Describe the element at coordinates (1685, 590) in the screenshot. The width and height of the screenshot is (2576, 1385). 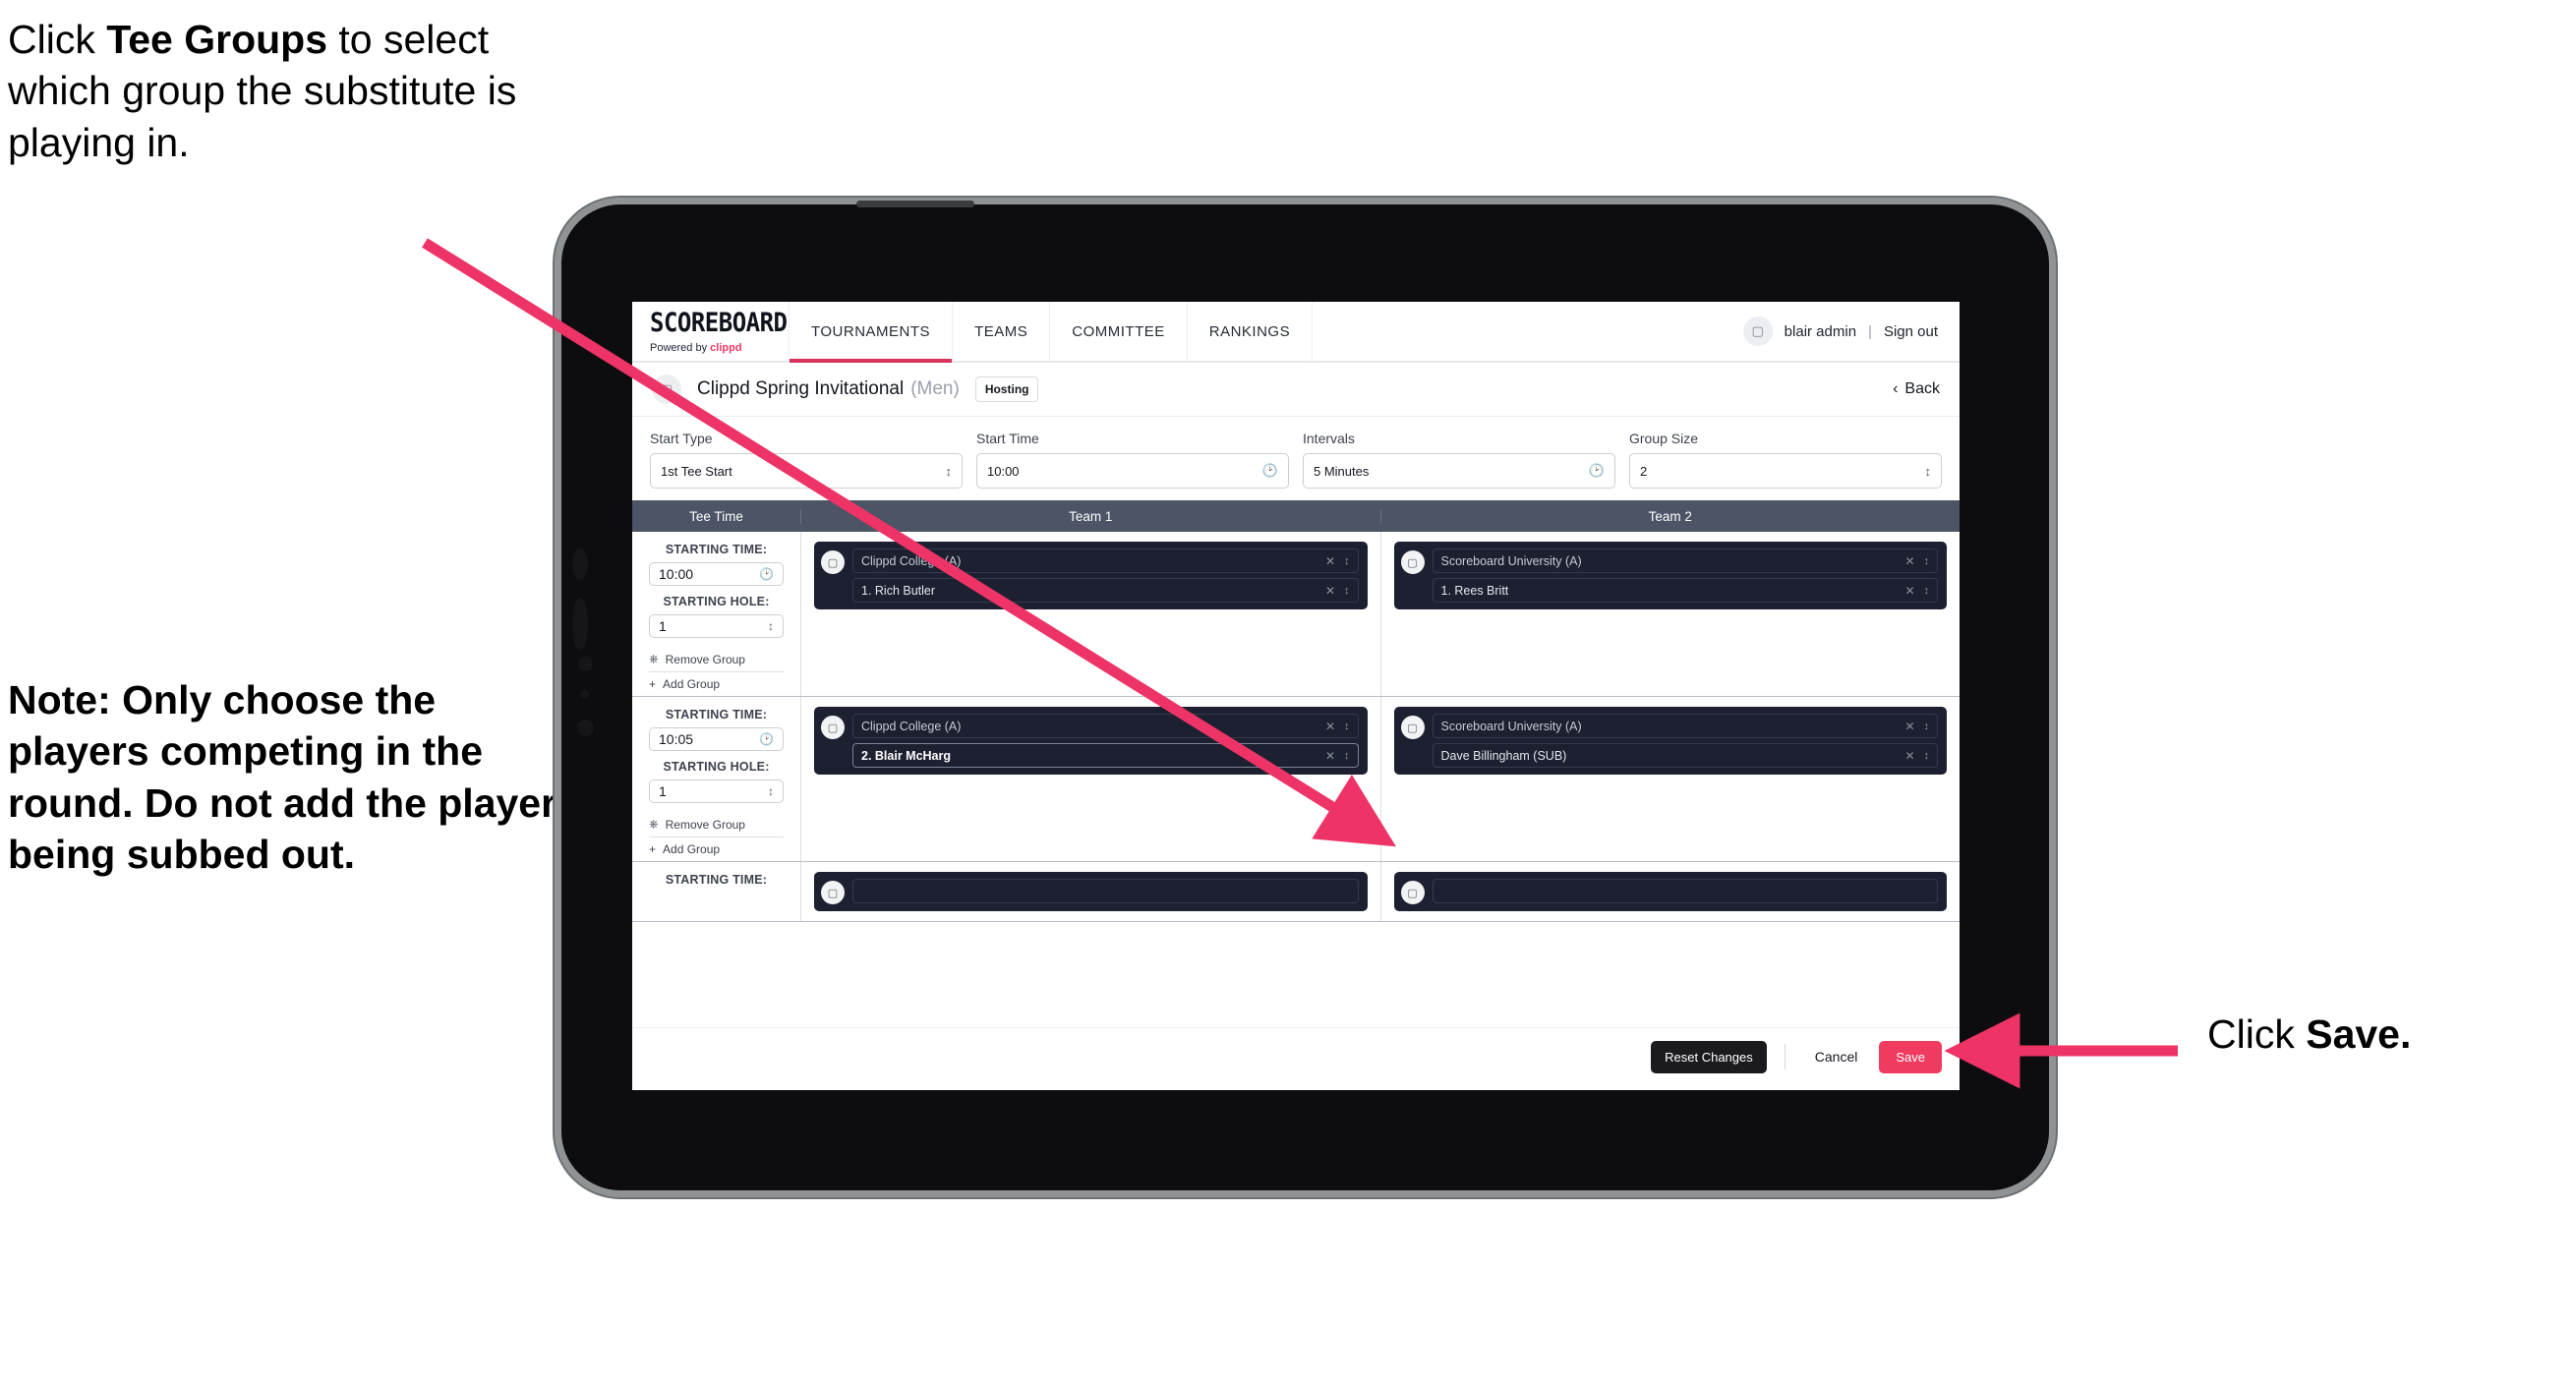
I see `player-select: 1. Rees Britt ✕ ↕` at that location.